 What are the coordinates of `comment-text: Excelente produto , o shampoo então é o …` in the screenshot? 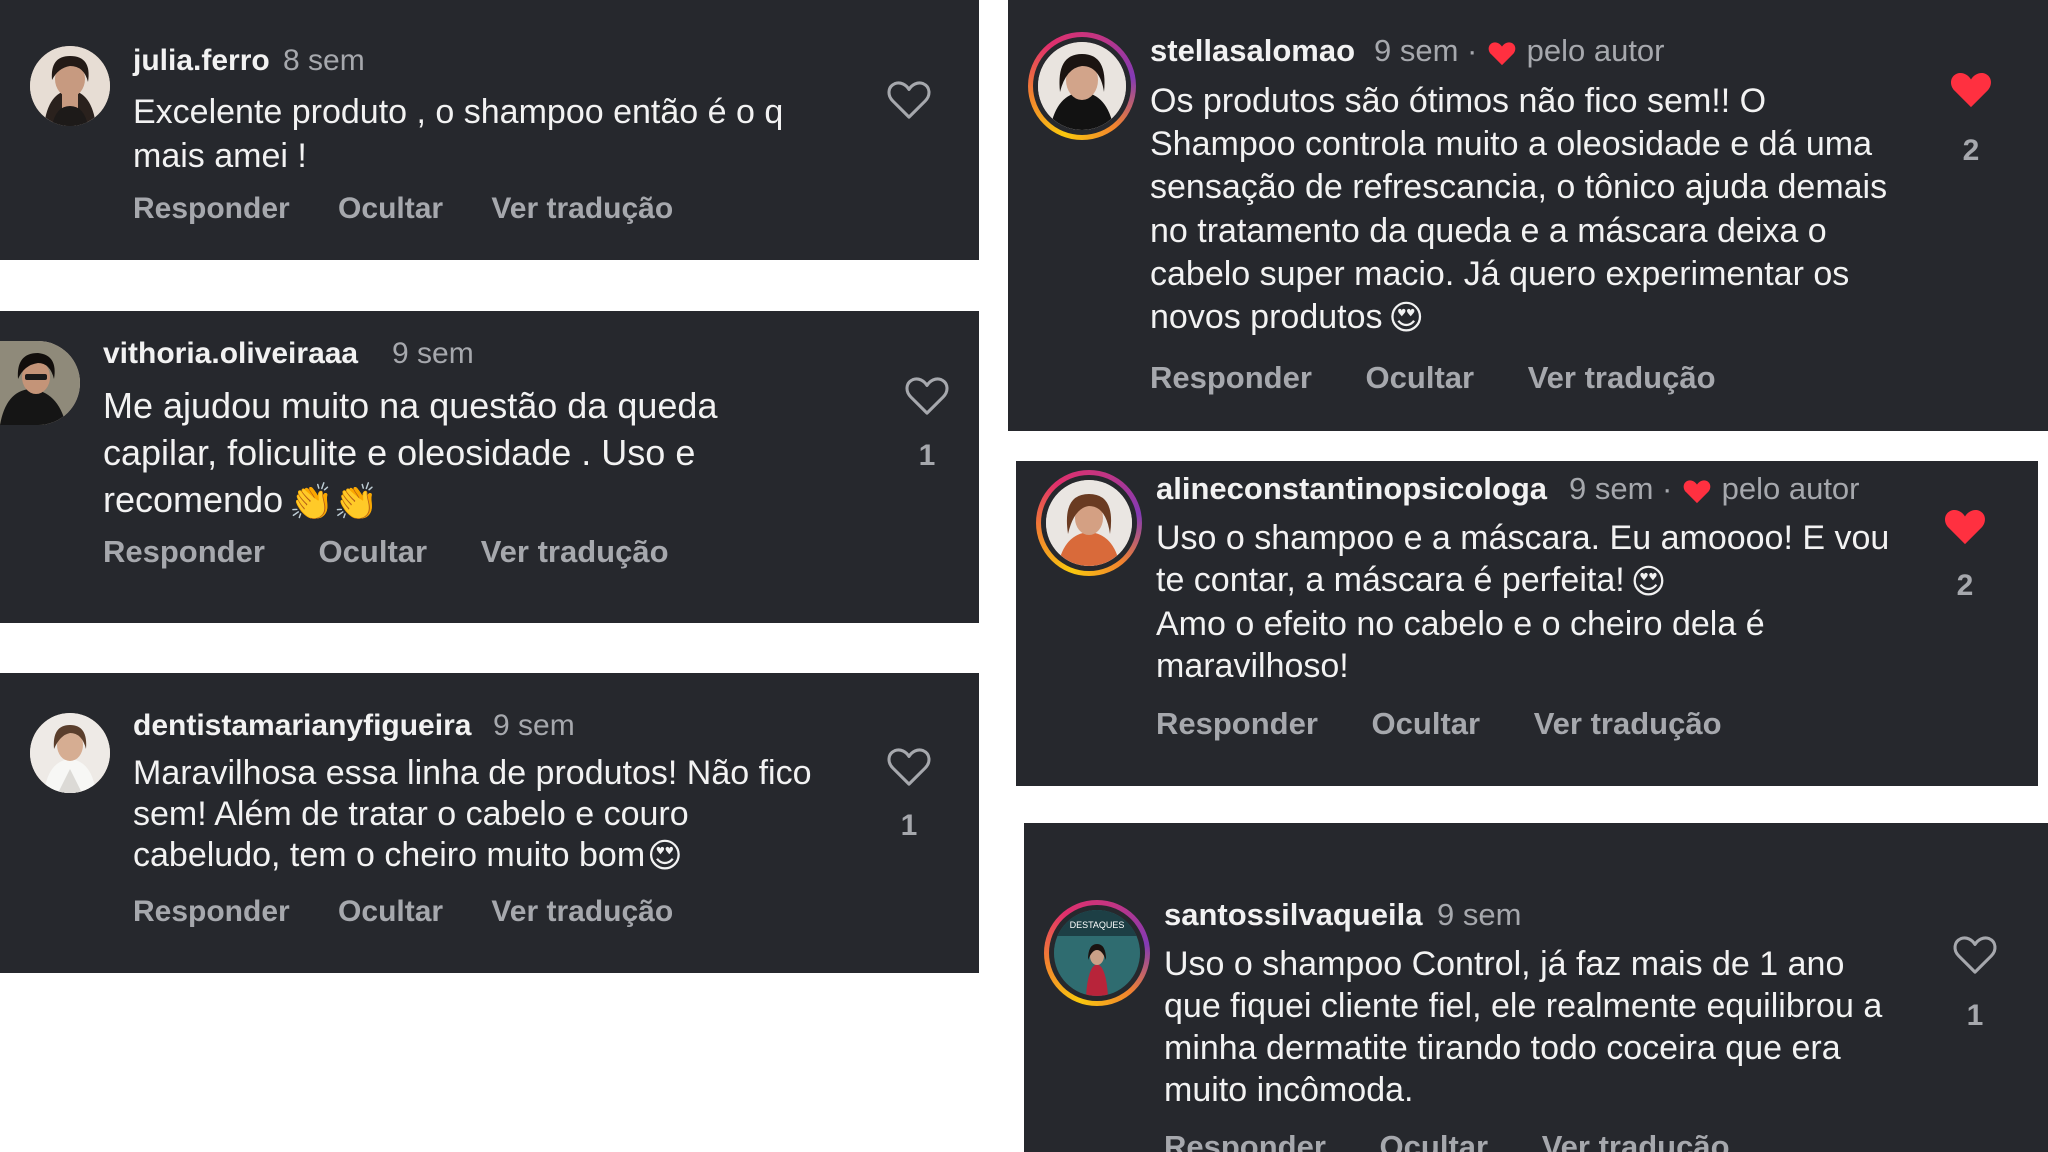 It's located at (493, 134).